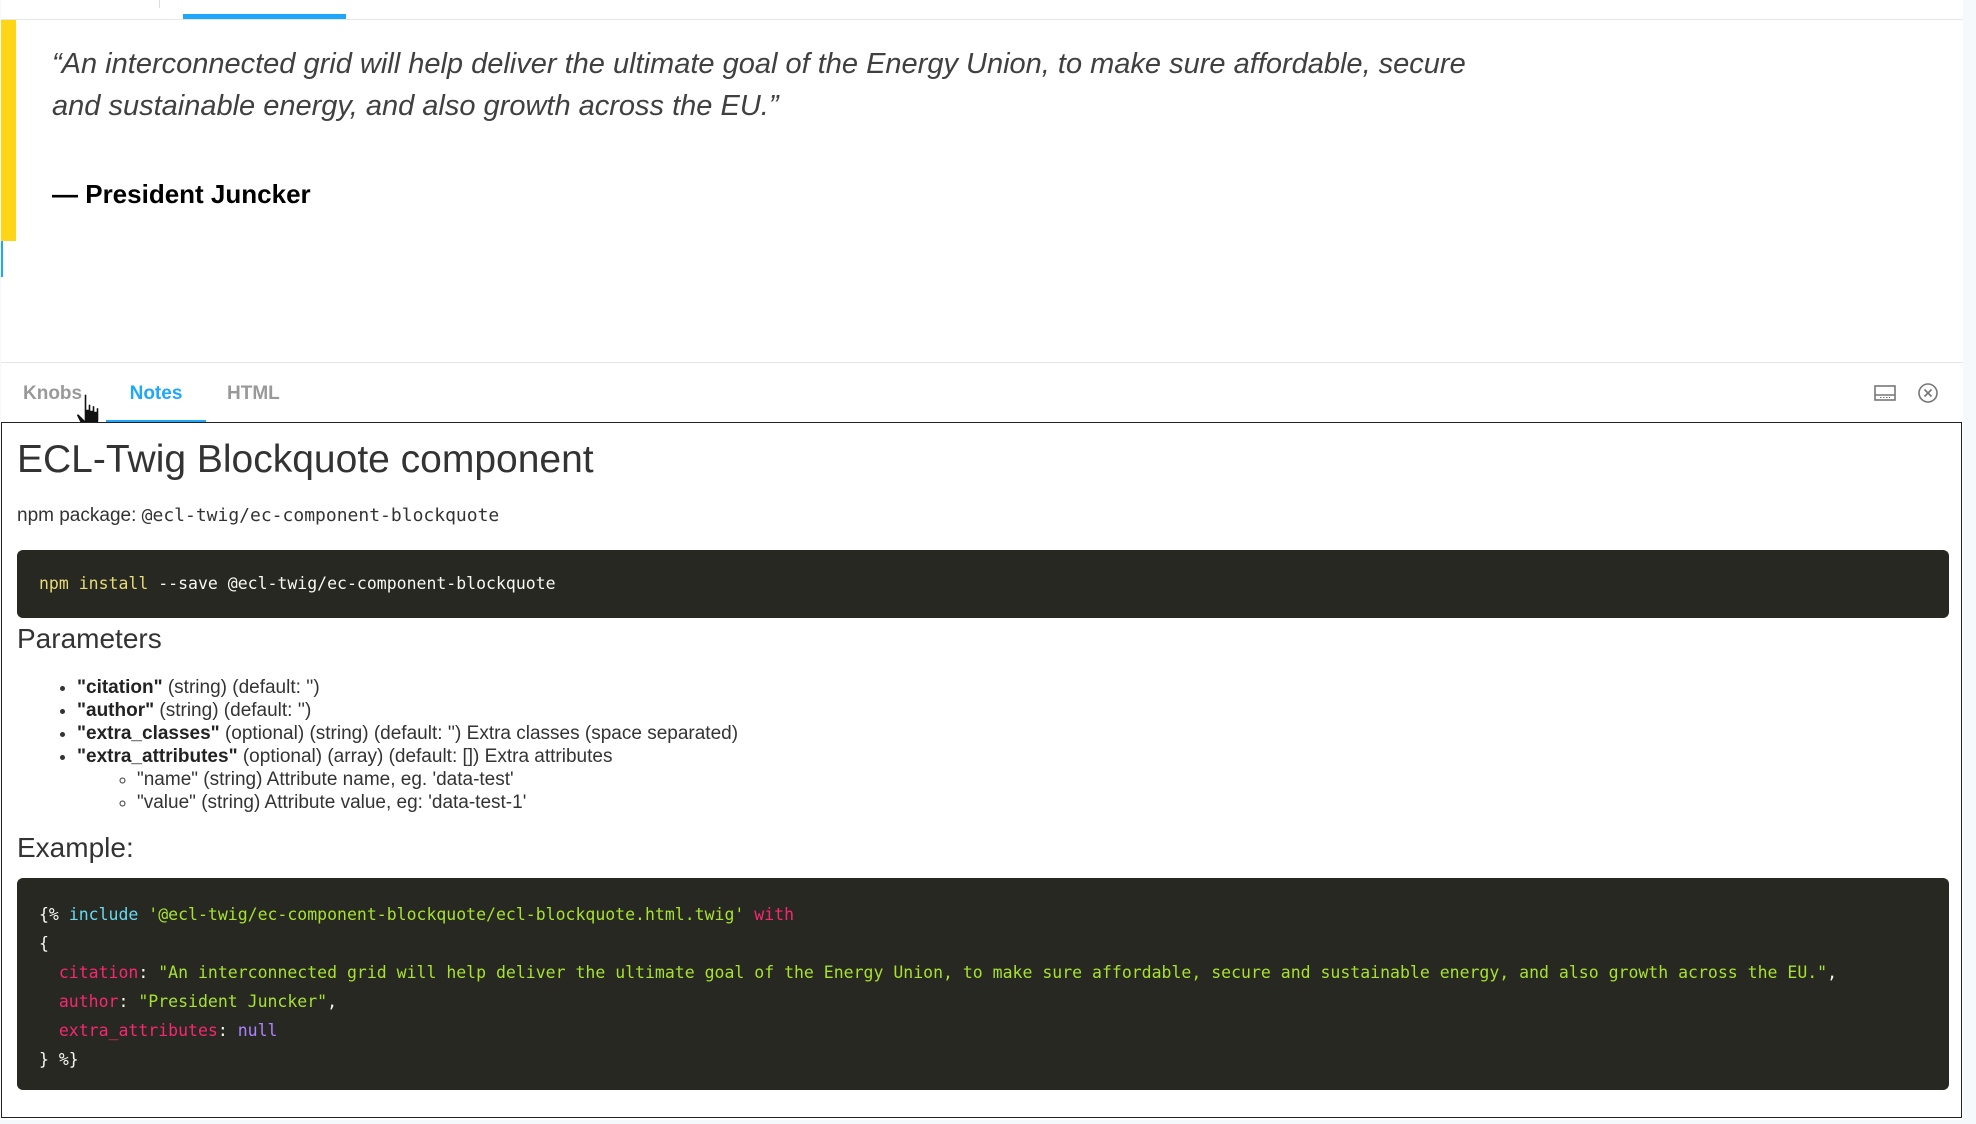 This screenshot has height=1124, width=1976. What do you see at coordinates (138, 1030) in the screenshot?
I see `code-token-key: extra_attributes` at bounding box center [138, 1030].